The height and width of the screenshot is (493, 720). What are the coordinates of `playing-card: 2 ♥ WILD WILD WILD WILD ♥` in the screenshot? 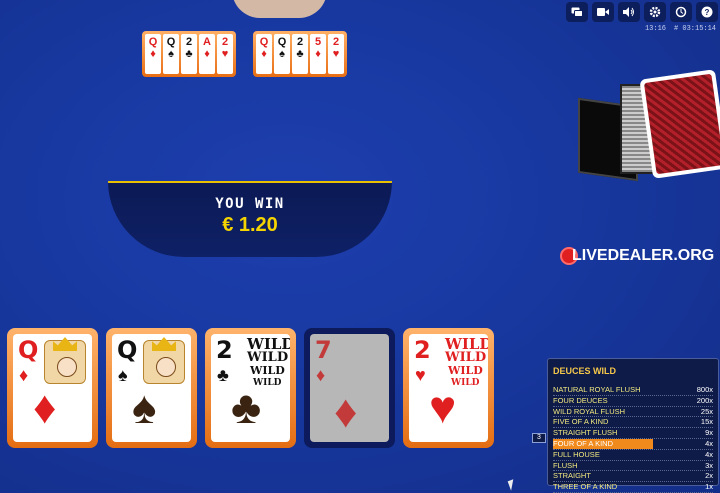 It's located at (448, 388).